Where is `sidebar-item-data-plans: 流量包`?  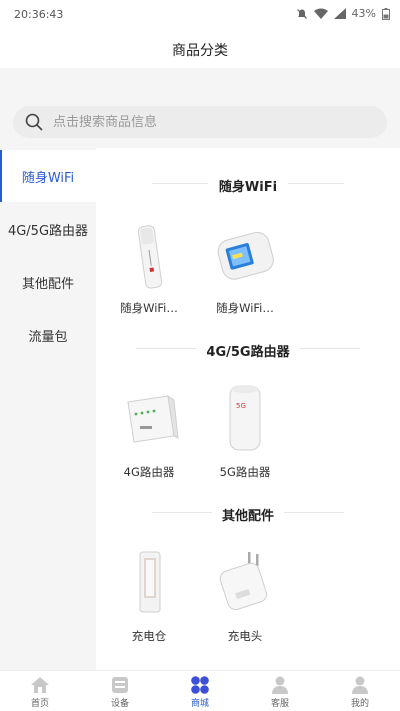 sidebar-item-data-plans: 流量包 is located at coordinates (48, 335).